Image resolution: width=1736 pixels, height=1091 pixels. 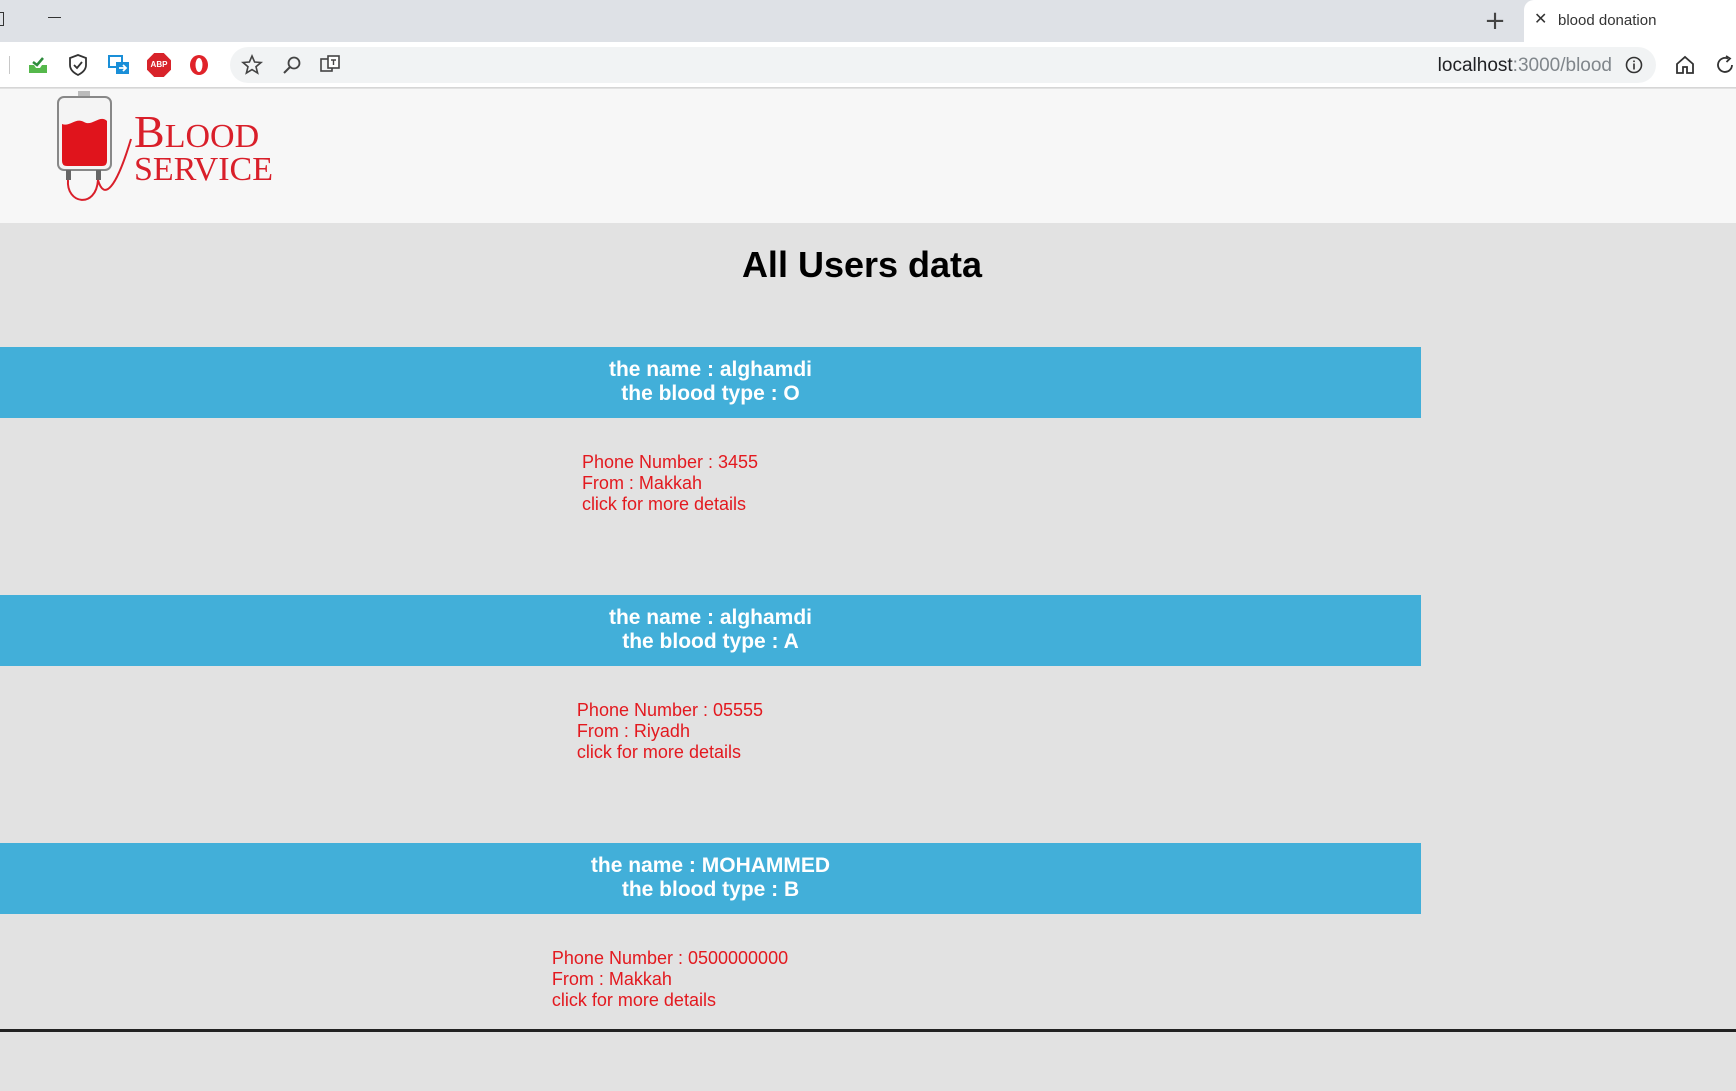 What do you see at coordinates (54, 17) in the screenshot?
I see `minimize-icon` at bounding box center [54, 17].